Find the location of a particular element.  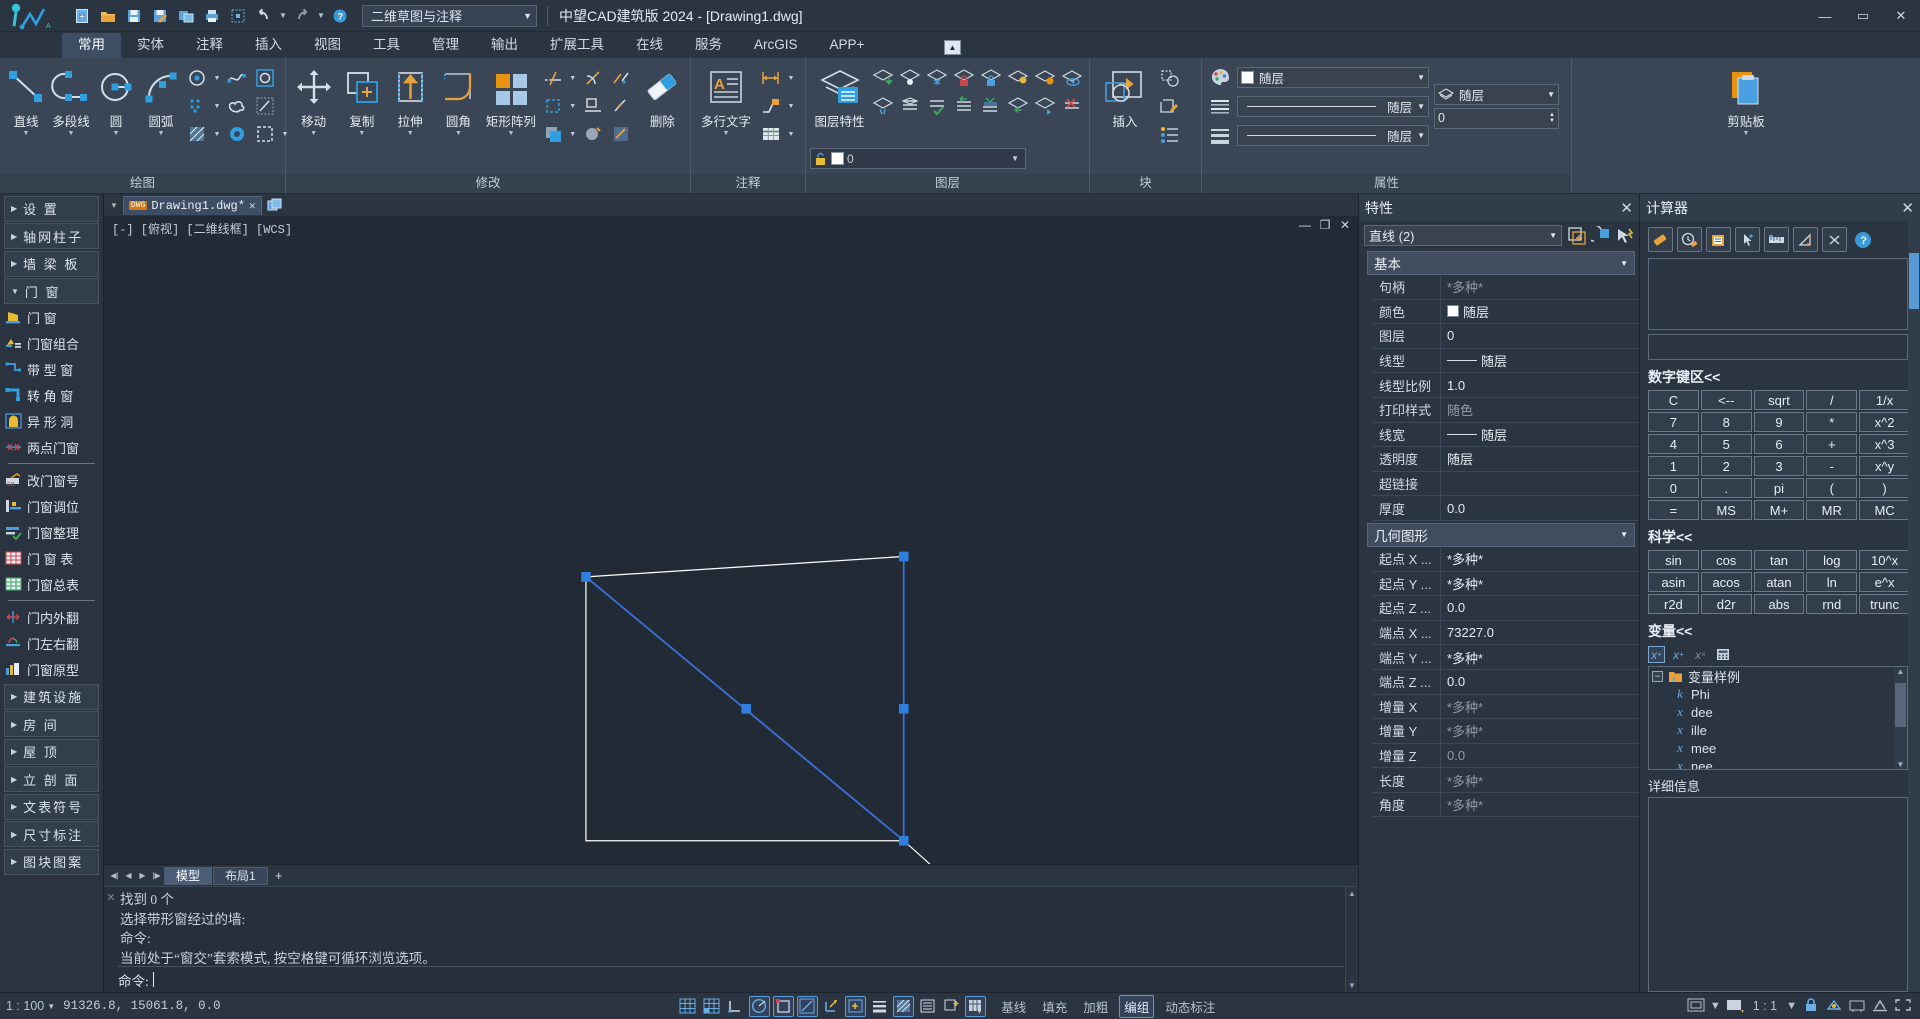

select-objects-icon is located at coordinates (1600, 235).